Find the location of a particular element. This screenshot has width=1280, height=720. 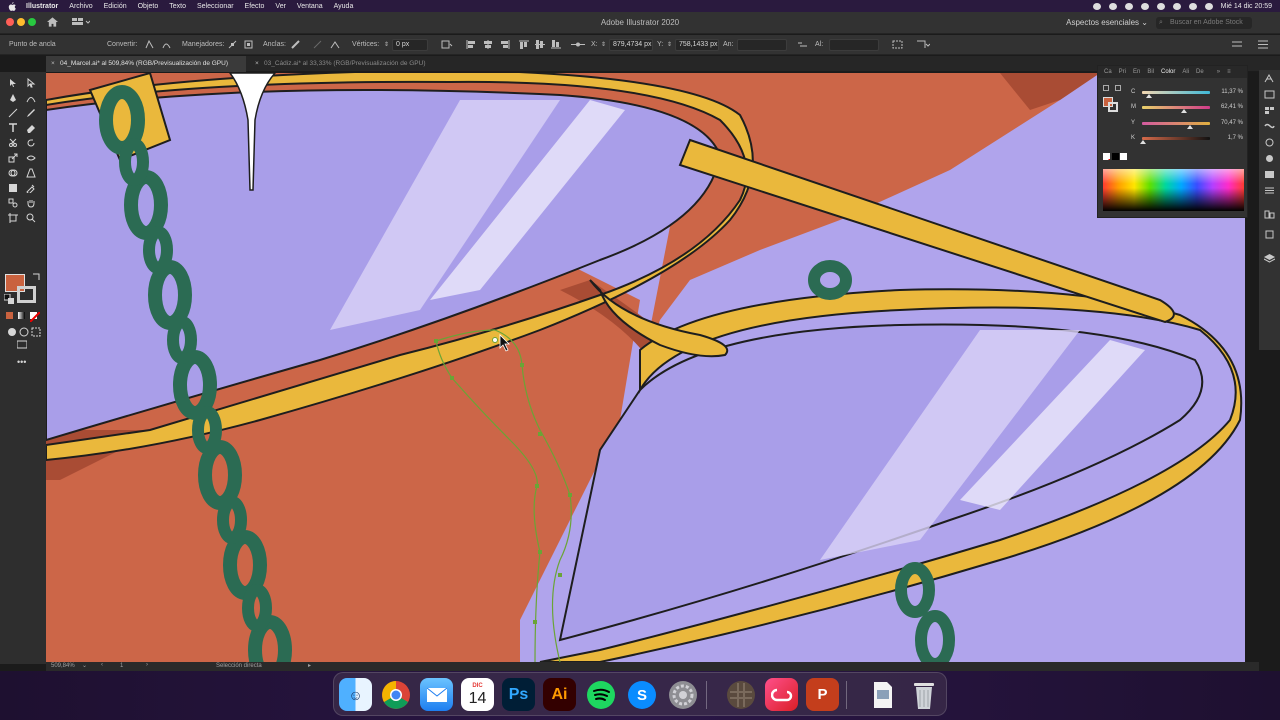

tab-bil: Bil is located at coordinates (1150, 72).